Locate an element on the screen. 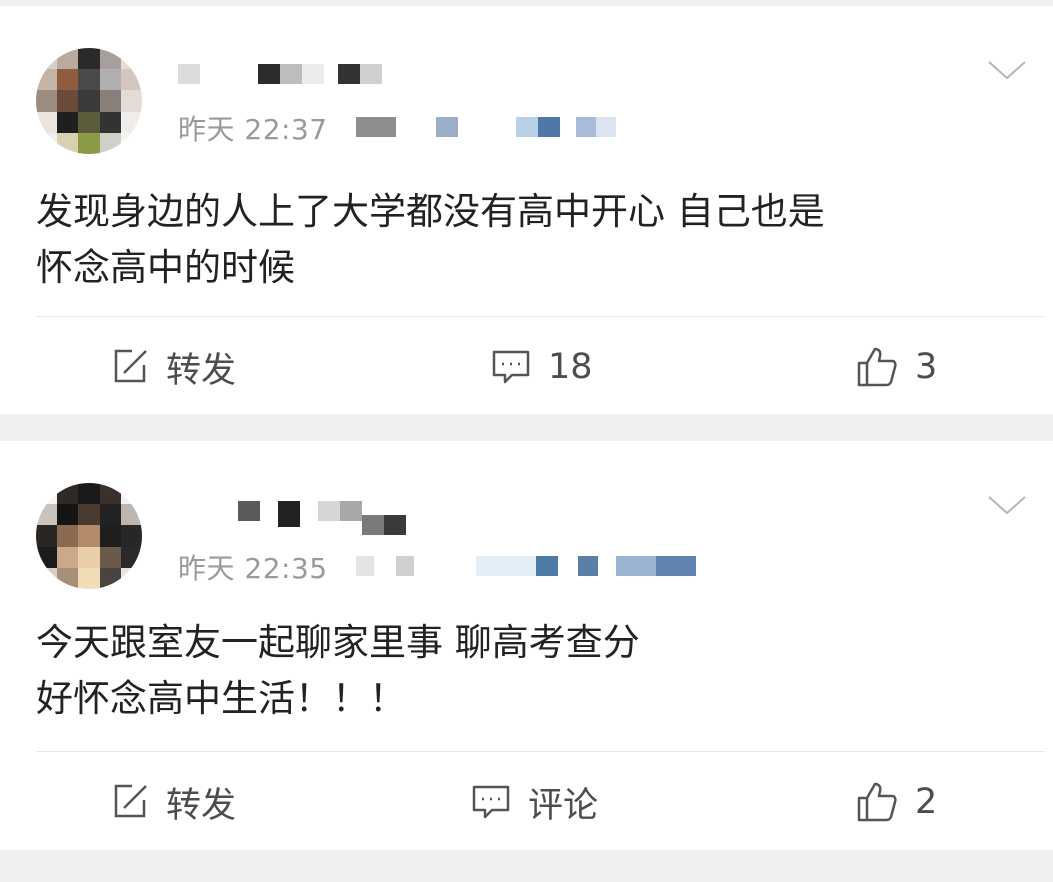 The image size is (1053, 882). like-button: 3 is located at coordinates (896, 367).